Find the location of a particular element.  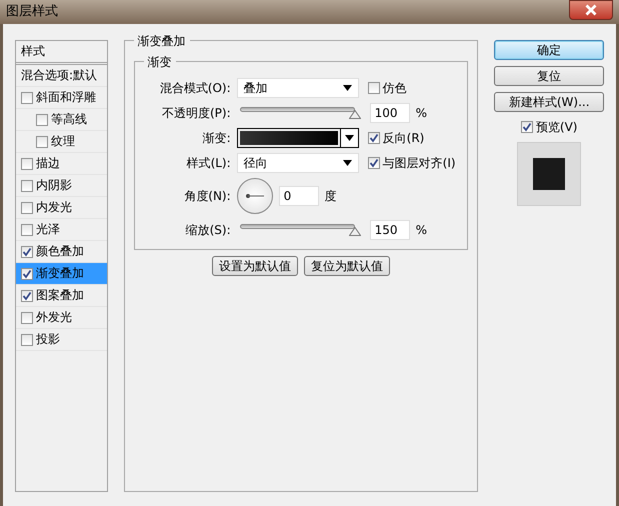

preview-image is located at coordinates (549, 174).